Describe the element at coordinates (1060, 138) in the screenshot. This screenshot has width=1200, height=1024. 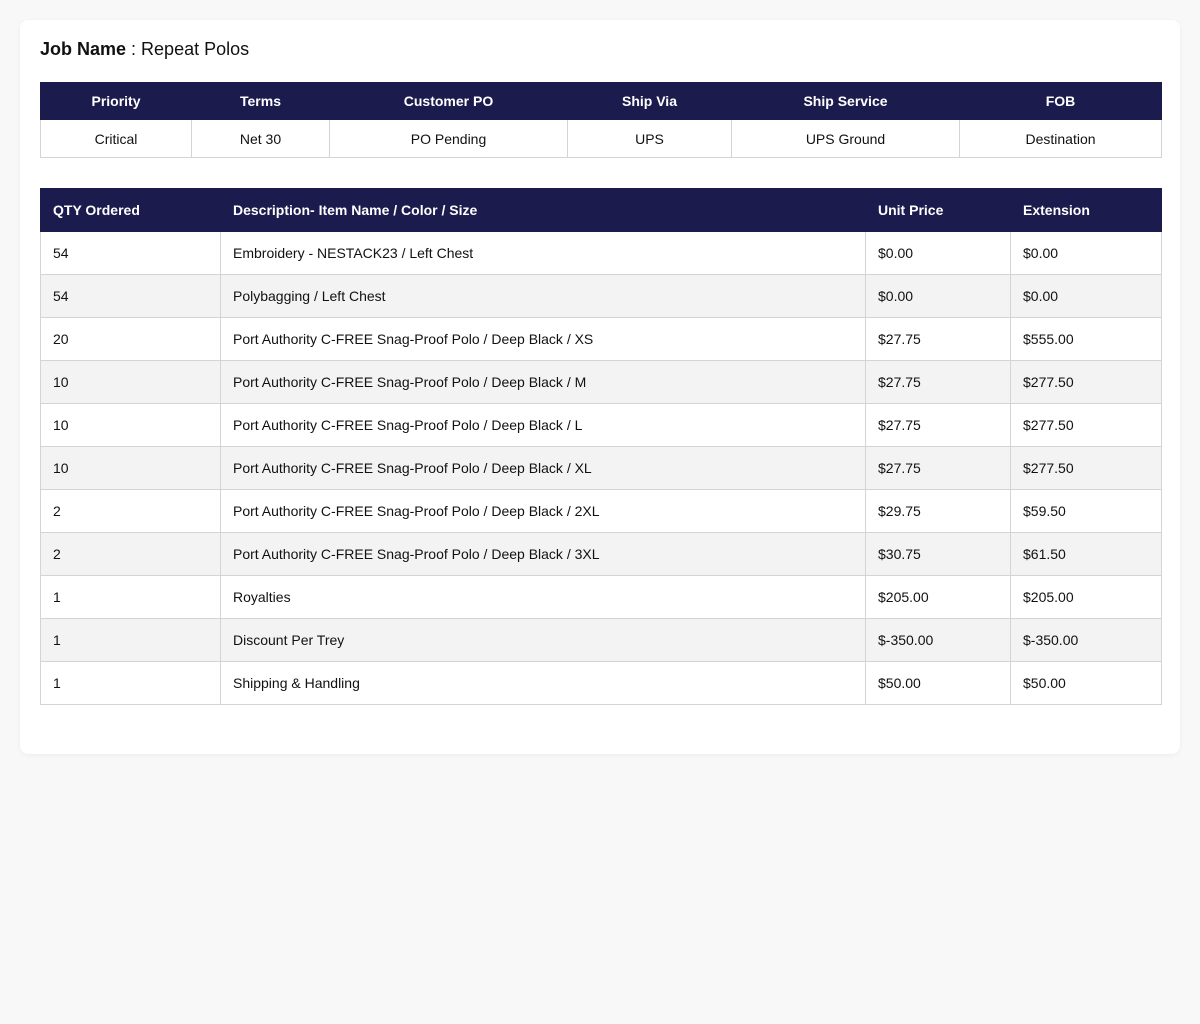
I see `fob-value: Destination` at that location.